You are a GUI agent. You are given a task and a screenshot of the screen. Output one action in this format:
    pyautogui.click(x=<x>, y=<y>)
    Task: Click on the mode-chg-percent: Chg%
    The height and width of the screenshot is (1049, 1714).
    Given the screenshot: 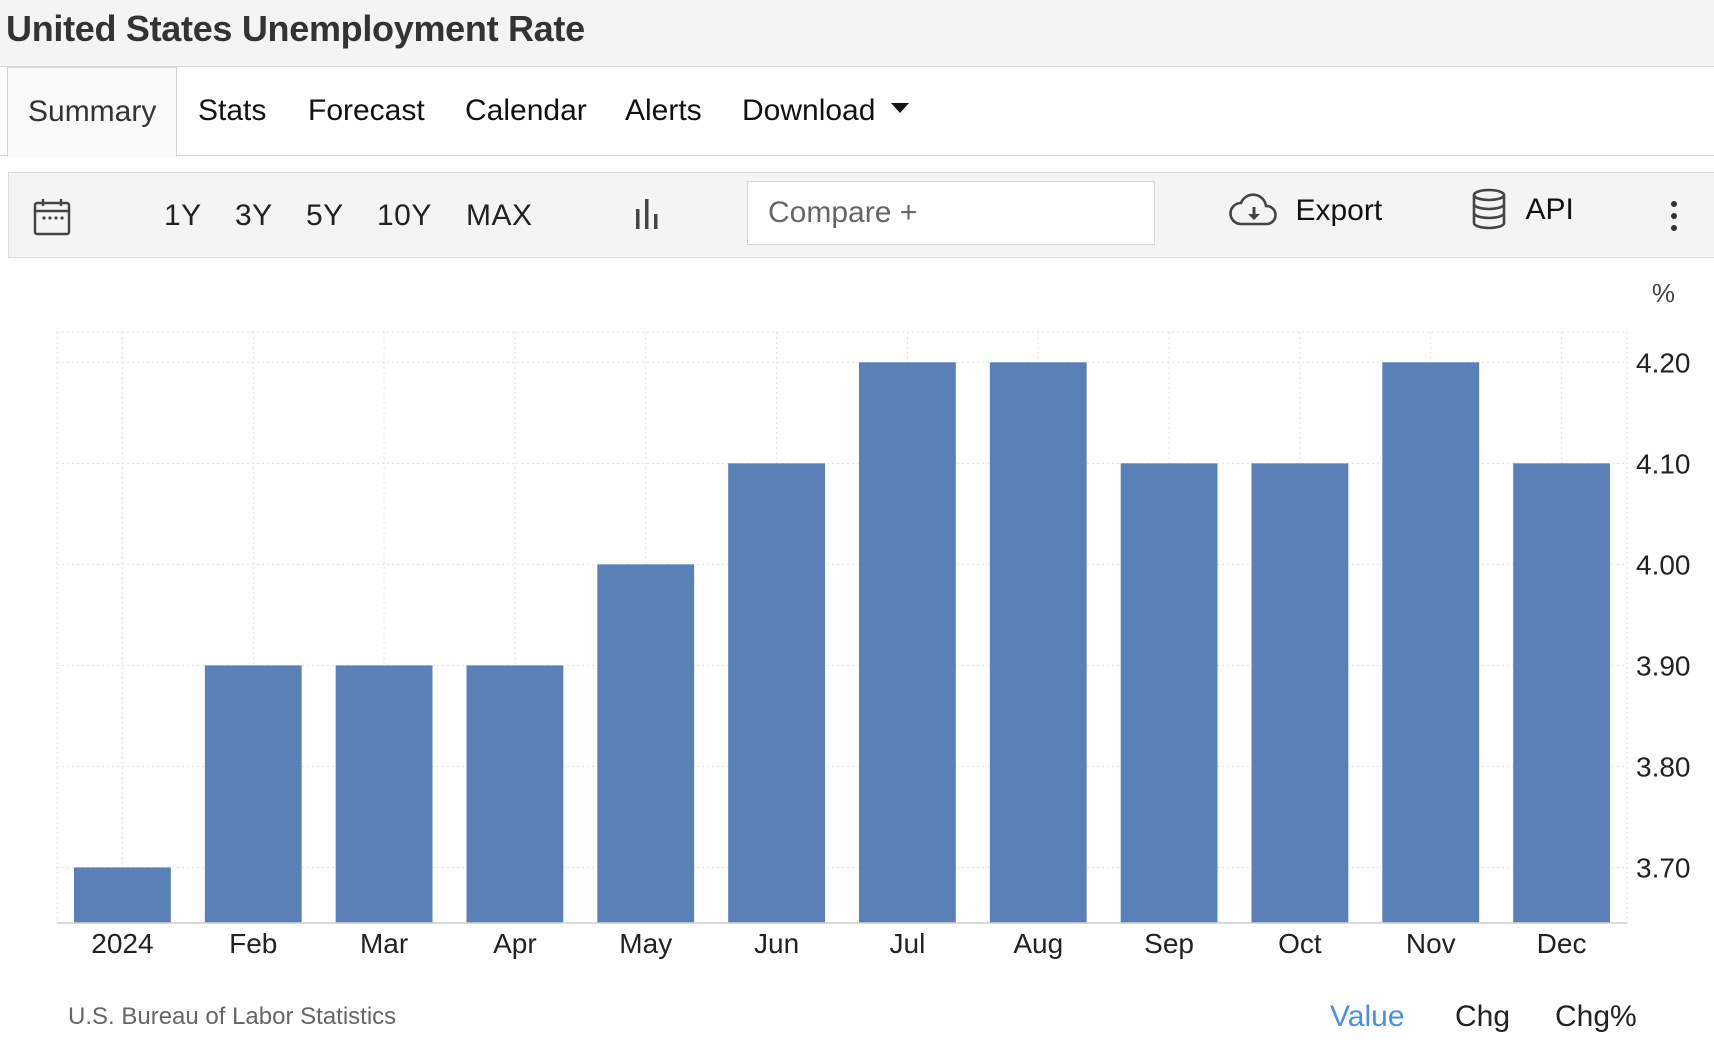 What is the action you would take?
    pyautogui.click(x=1596, y=1017)
    